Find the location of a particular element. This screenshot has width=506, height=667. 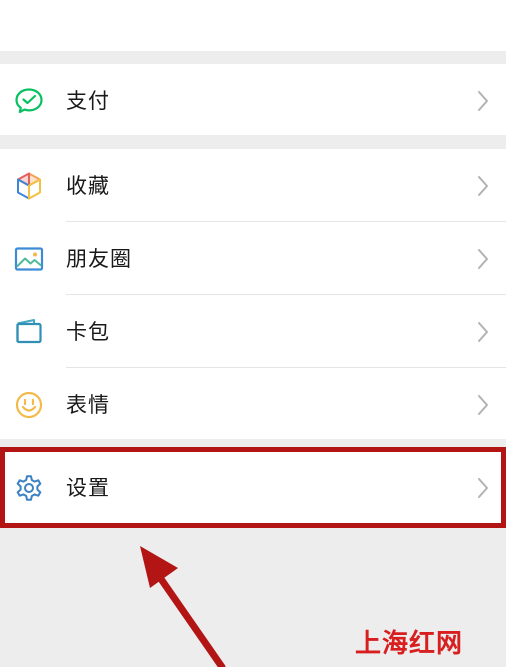

menu-item-favorites-label: 收藏 is located at coordinates (88, 186).